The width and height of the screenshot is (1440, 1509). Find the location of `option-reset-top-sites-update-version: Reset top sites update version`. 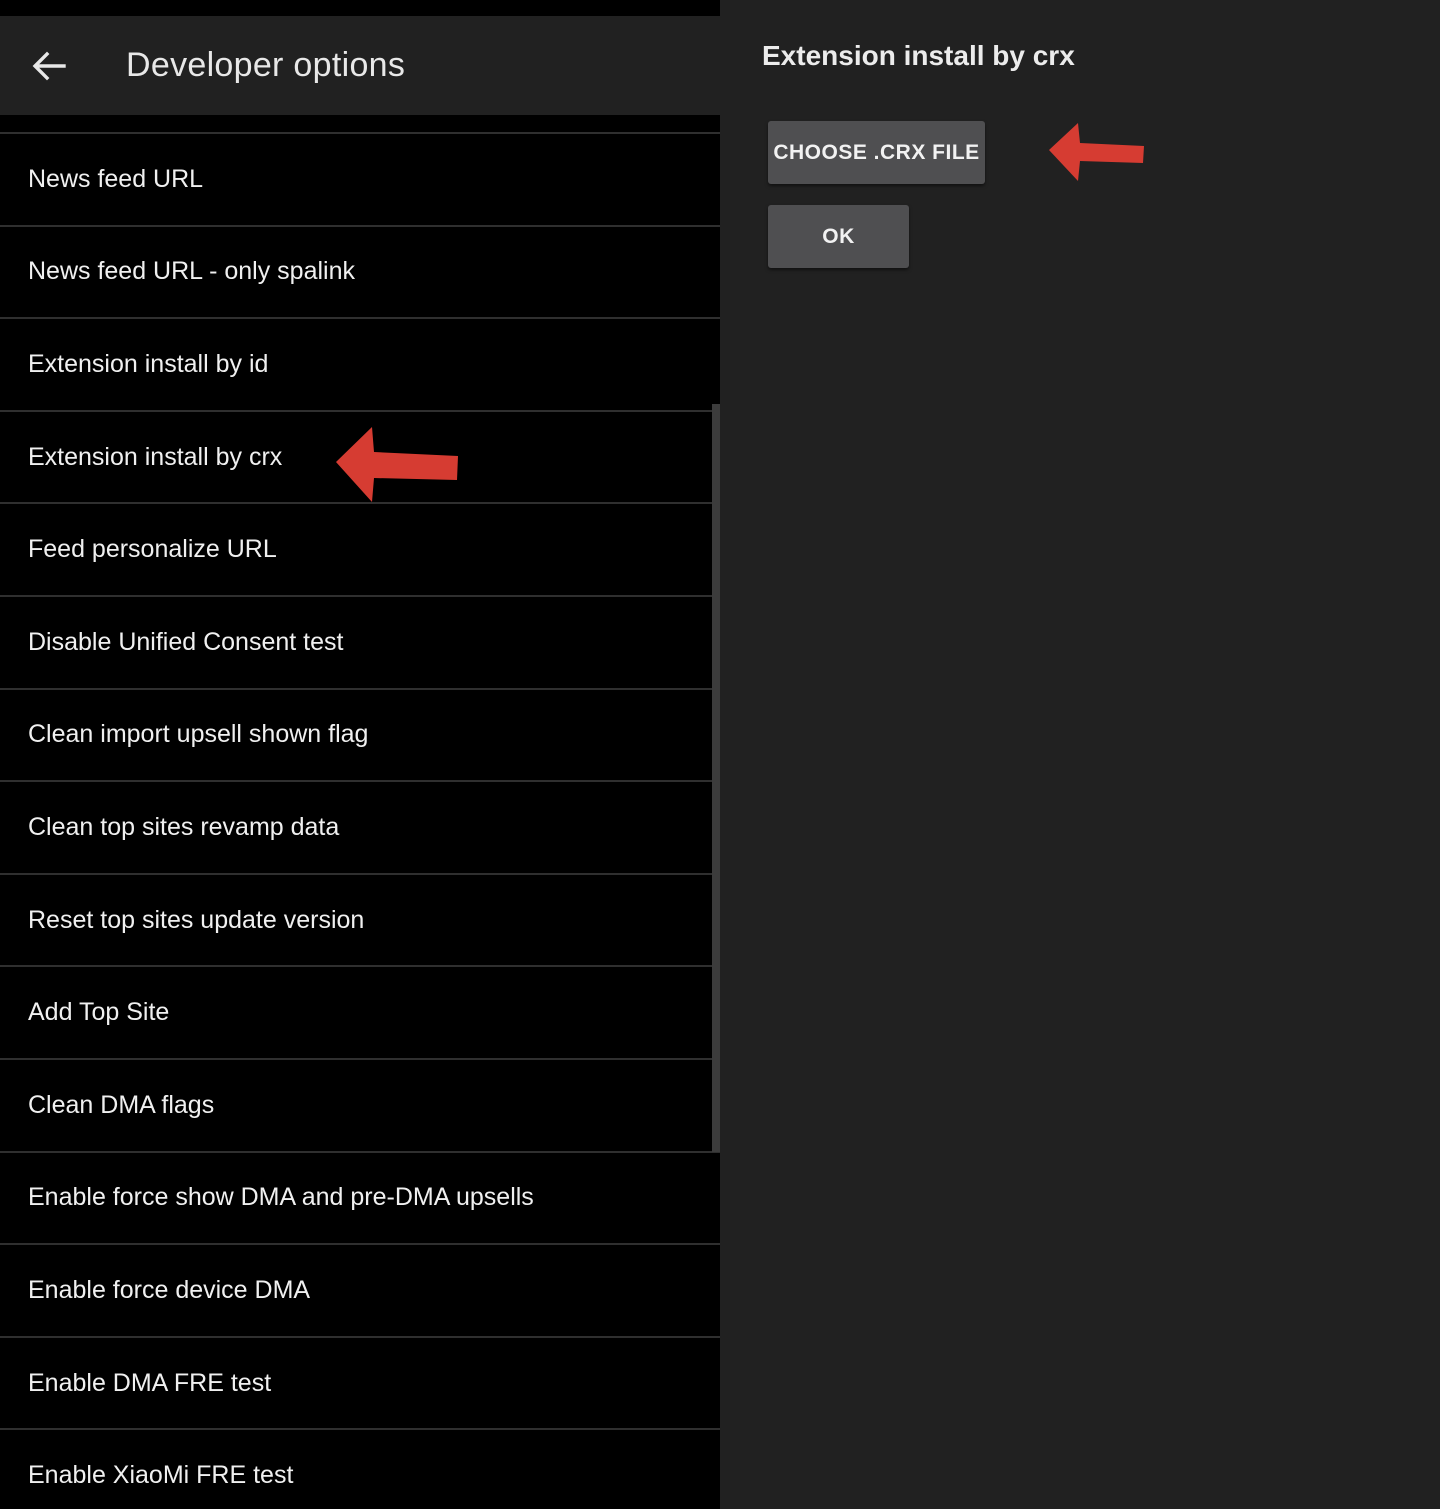

option-reset-top-sites-update-version: Reset top sites update version is located at coordinates (360, 919).